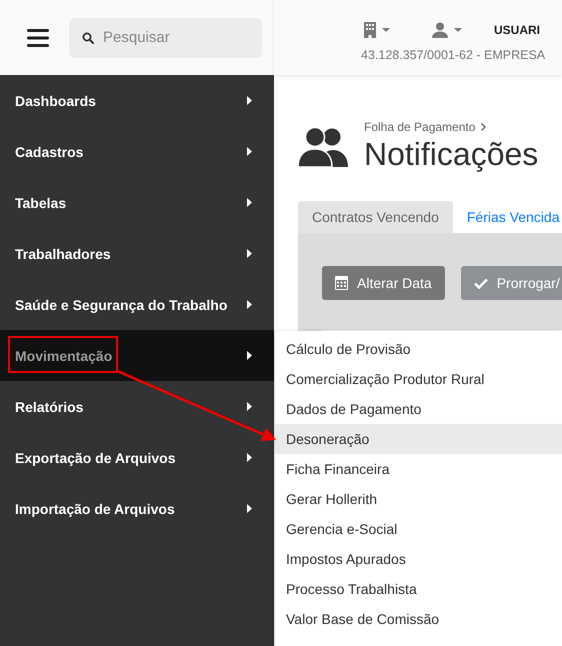 The height and width of the screenshot is (646, 562). What do you see at coordinates (165, 38) in the screenshot?
I see `search-field: Pesquisar` at bounding box center [165, 38].